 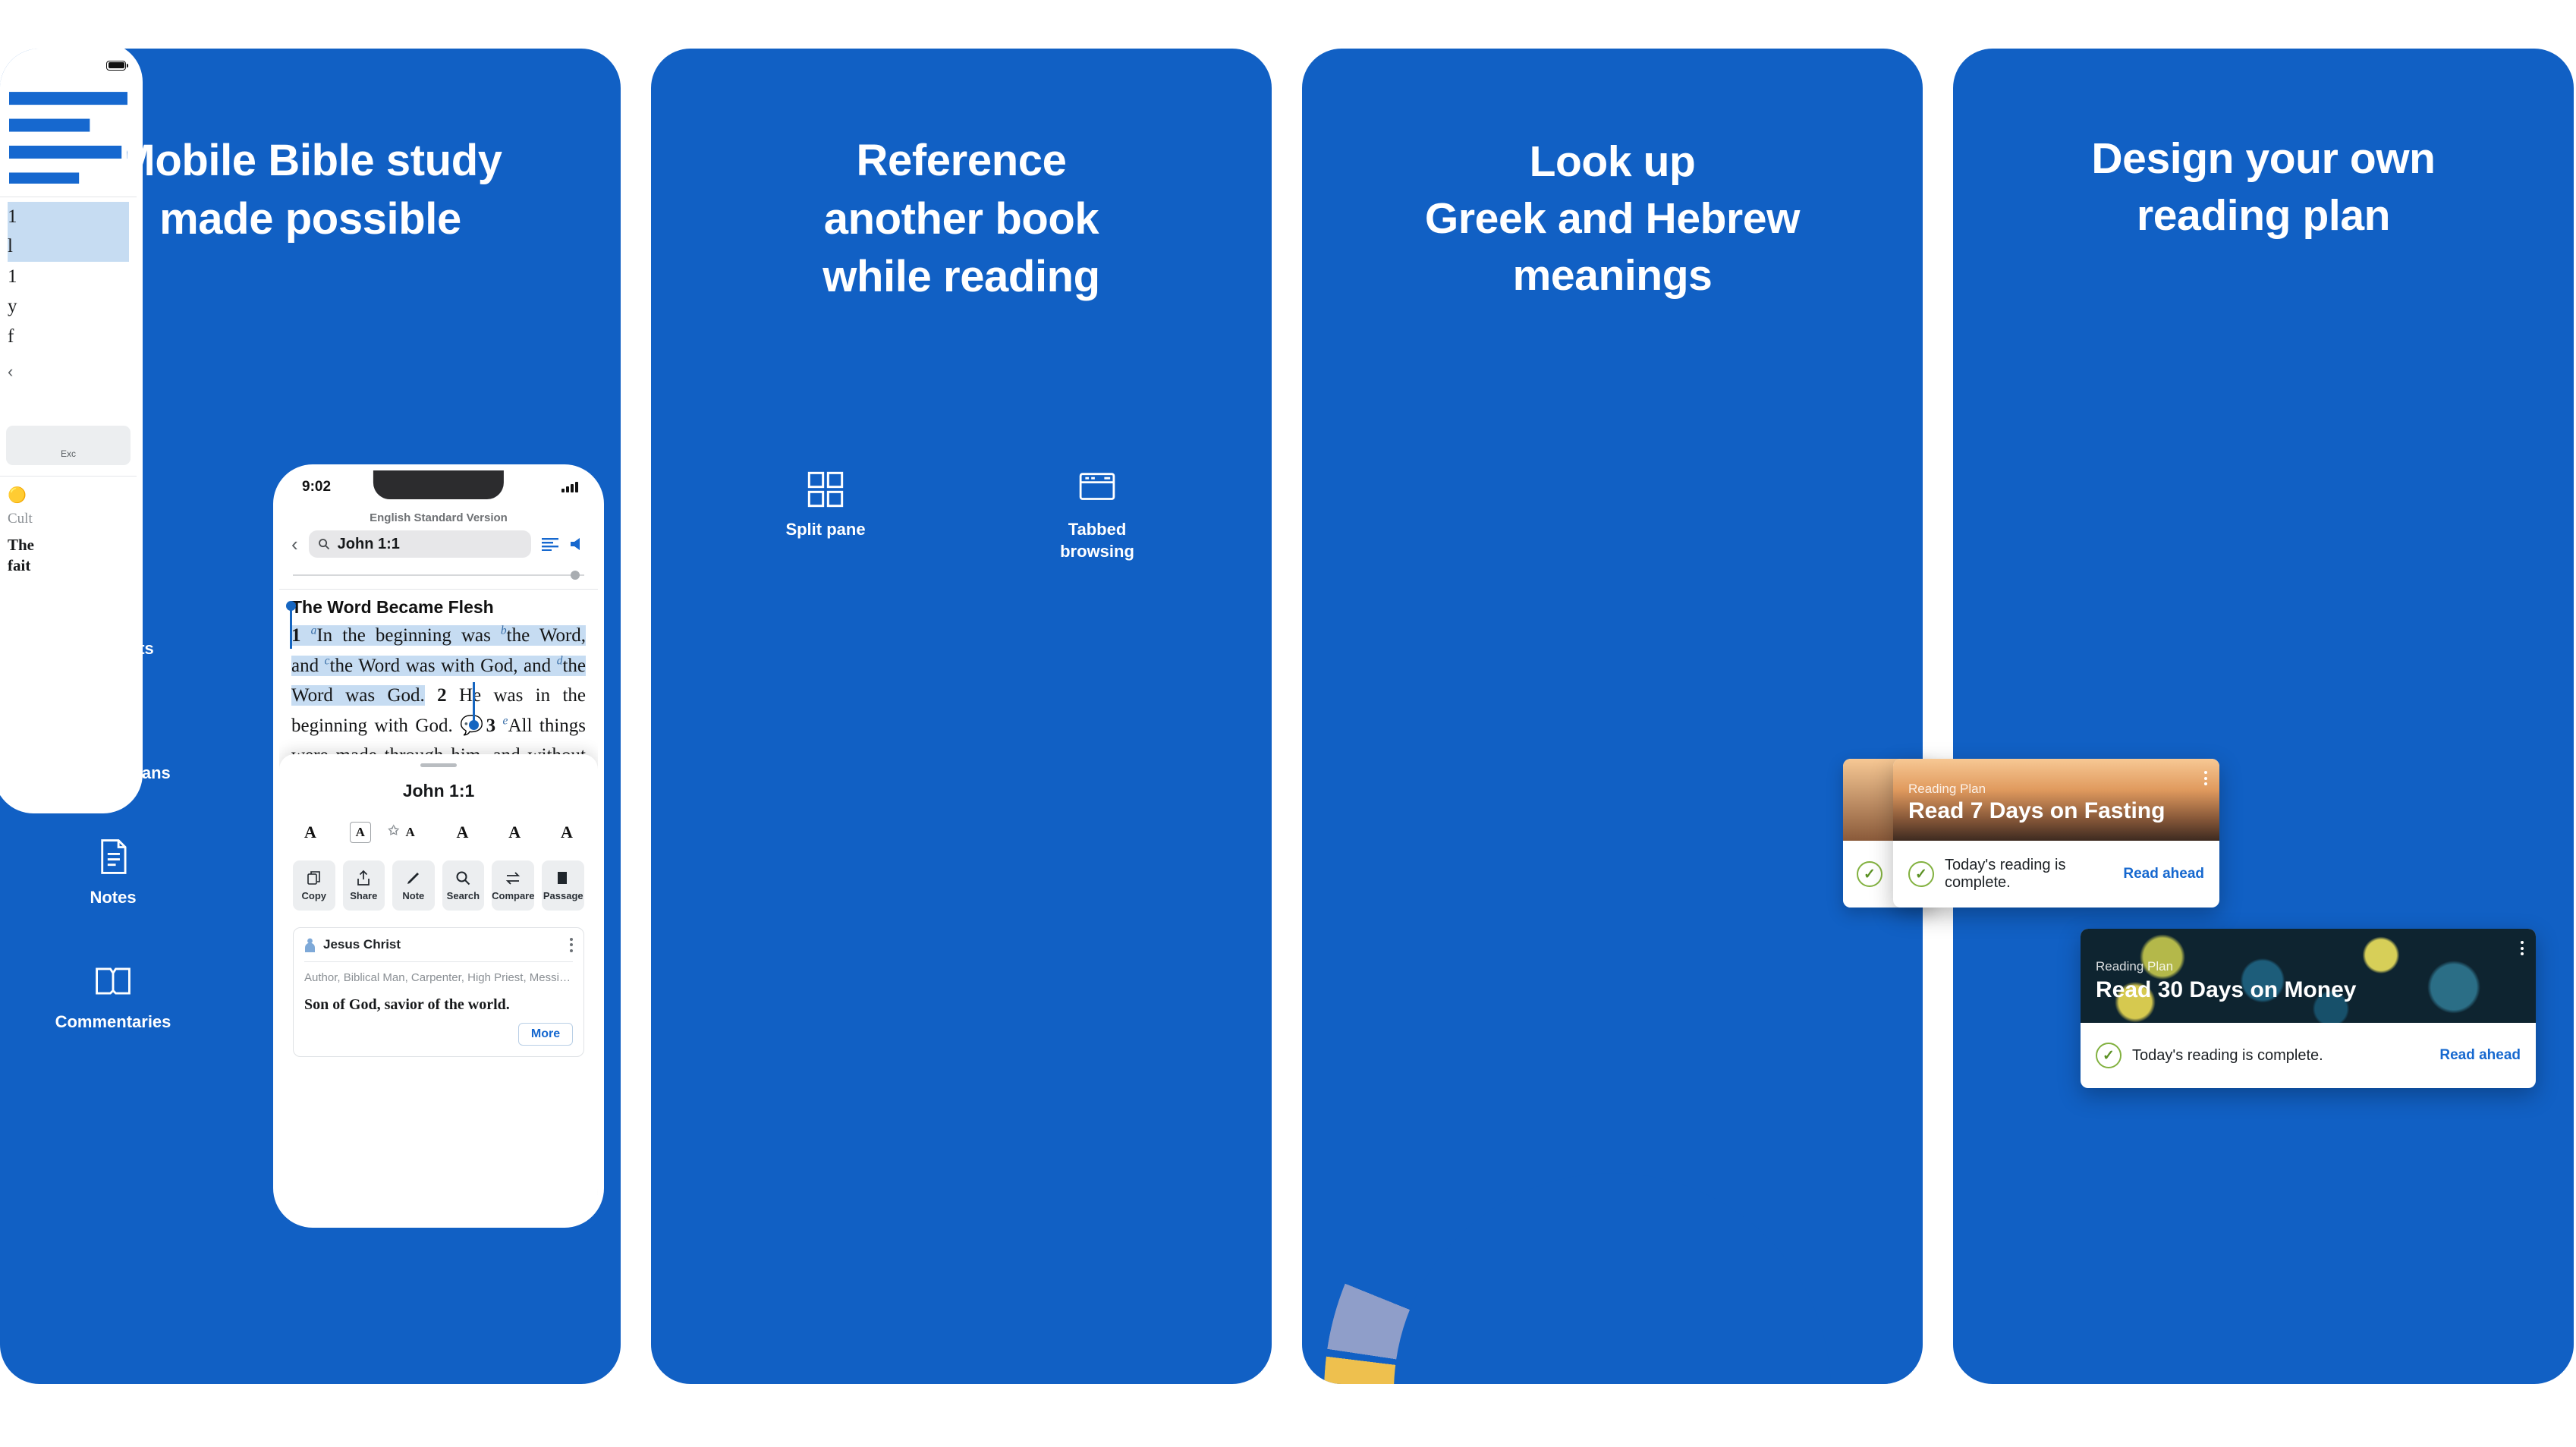 I want to click on verse-tool-row: Copy Share Note Search Compare Passage, so click(x=439, y=885).